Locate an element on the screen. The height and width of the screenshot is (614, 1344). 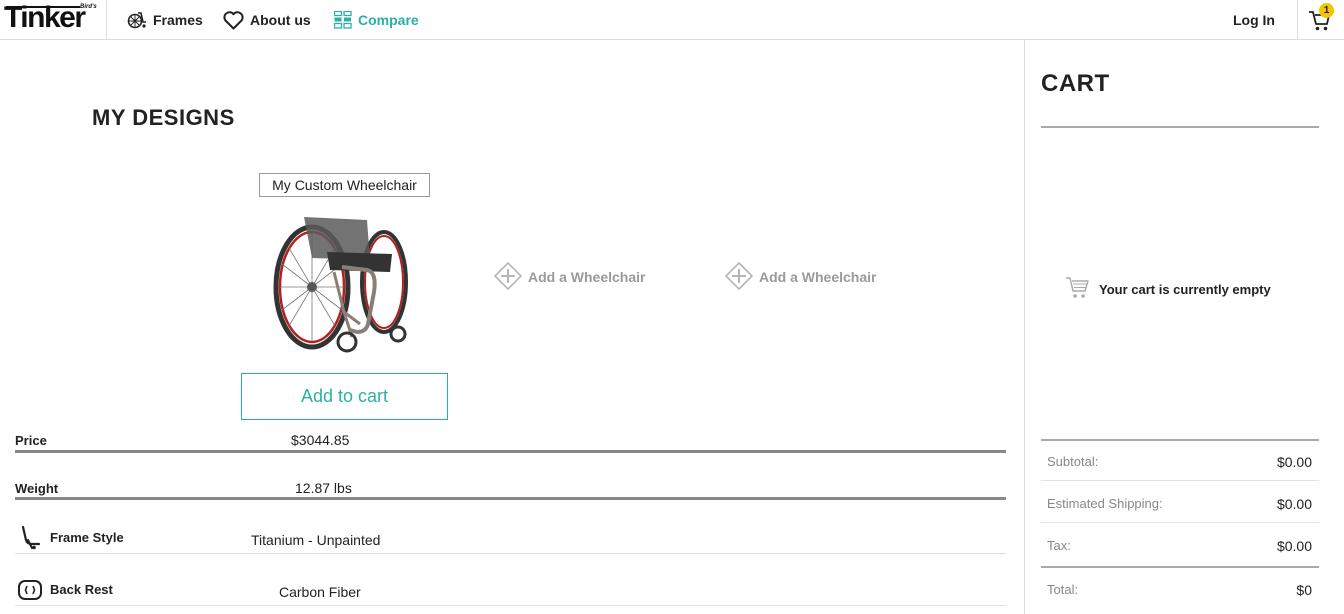
total-row: Total: $0 is located at coordinates (1179, 590).